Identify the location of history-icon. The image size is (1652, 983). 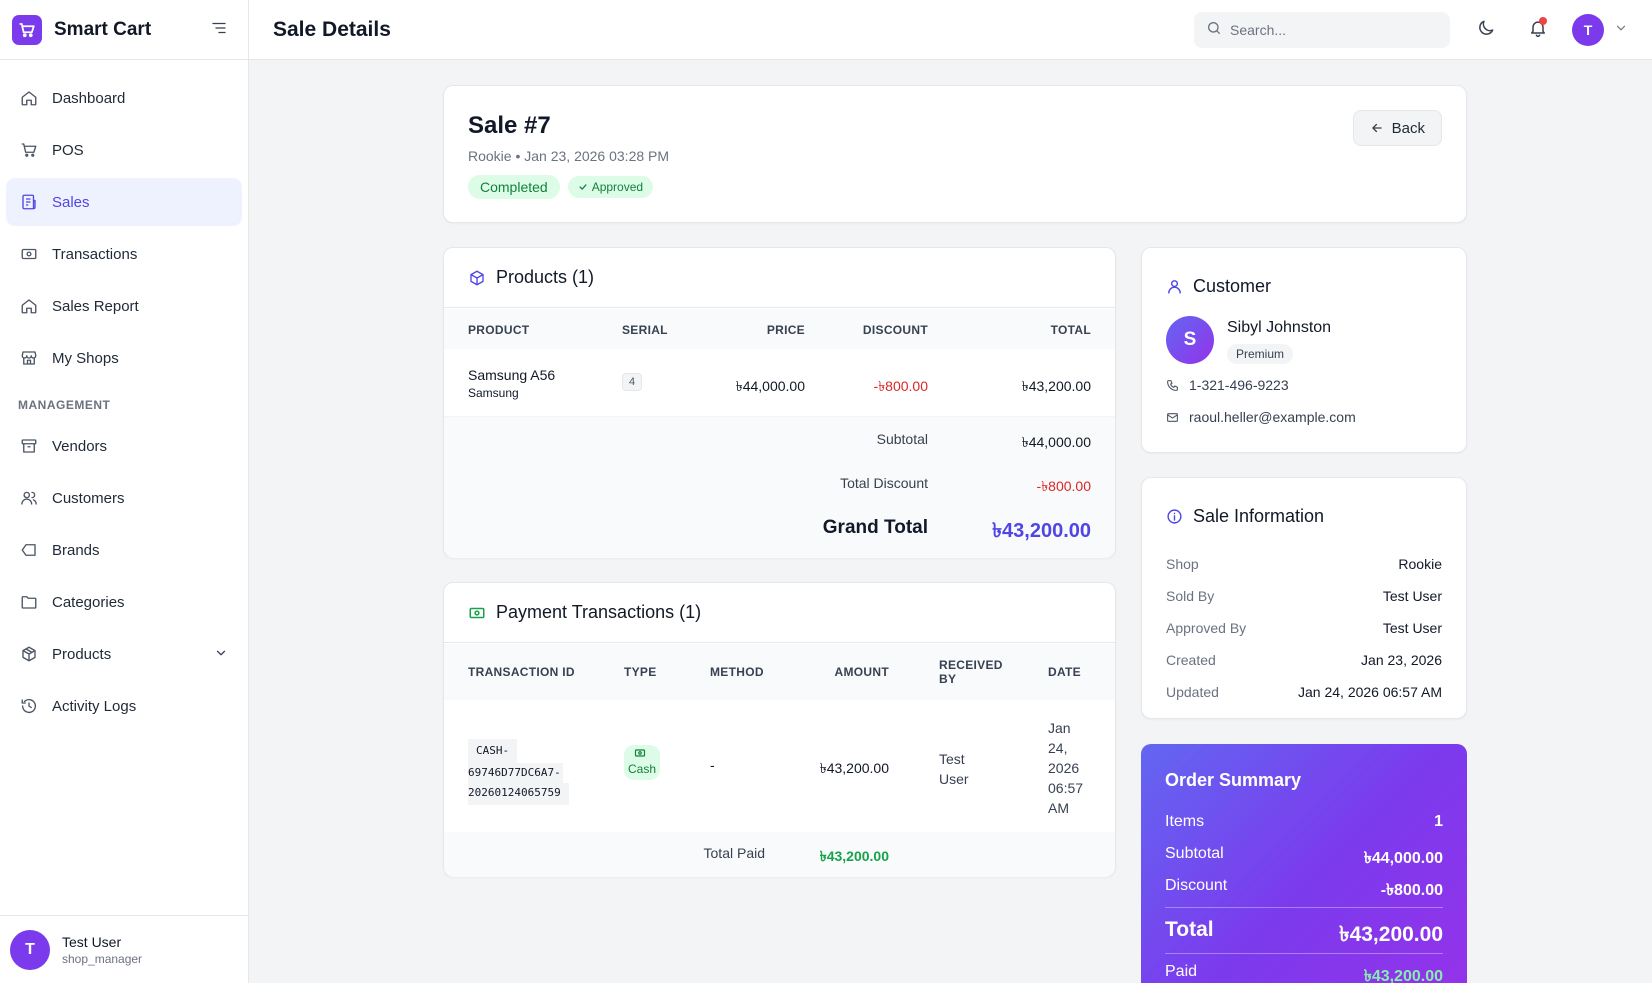
(29, 706).